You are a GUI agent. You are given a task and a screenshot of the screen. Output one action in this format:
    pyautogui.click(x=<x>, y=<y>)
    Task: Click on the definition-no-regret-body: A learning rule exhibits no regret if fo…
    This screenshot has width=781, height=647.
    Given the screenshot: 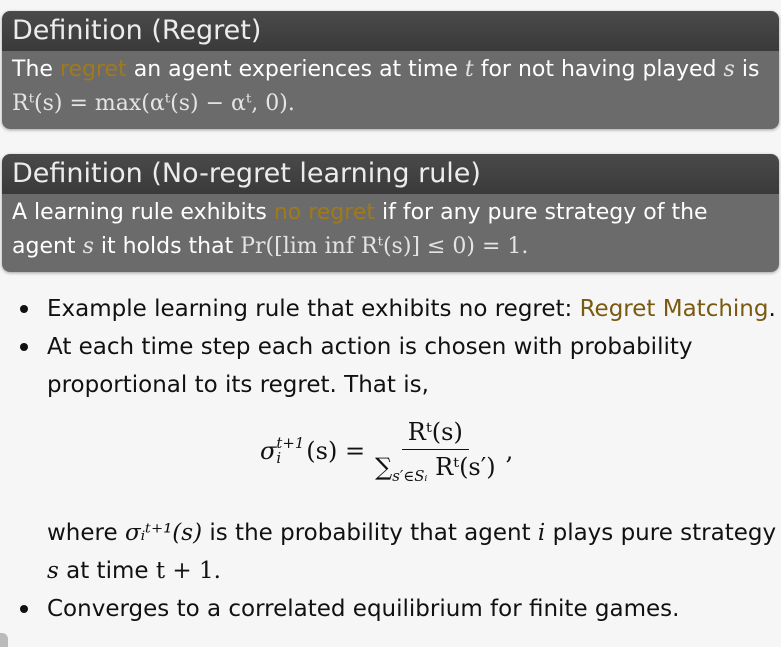 What is the action you would take?
    pyautogui.click(x=390, y=233)
    